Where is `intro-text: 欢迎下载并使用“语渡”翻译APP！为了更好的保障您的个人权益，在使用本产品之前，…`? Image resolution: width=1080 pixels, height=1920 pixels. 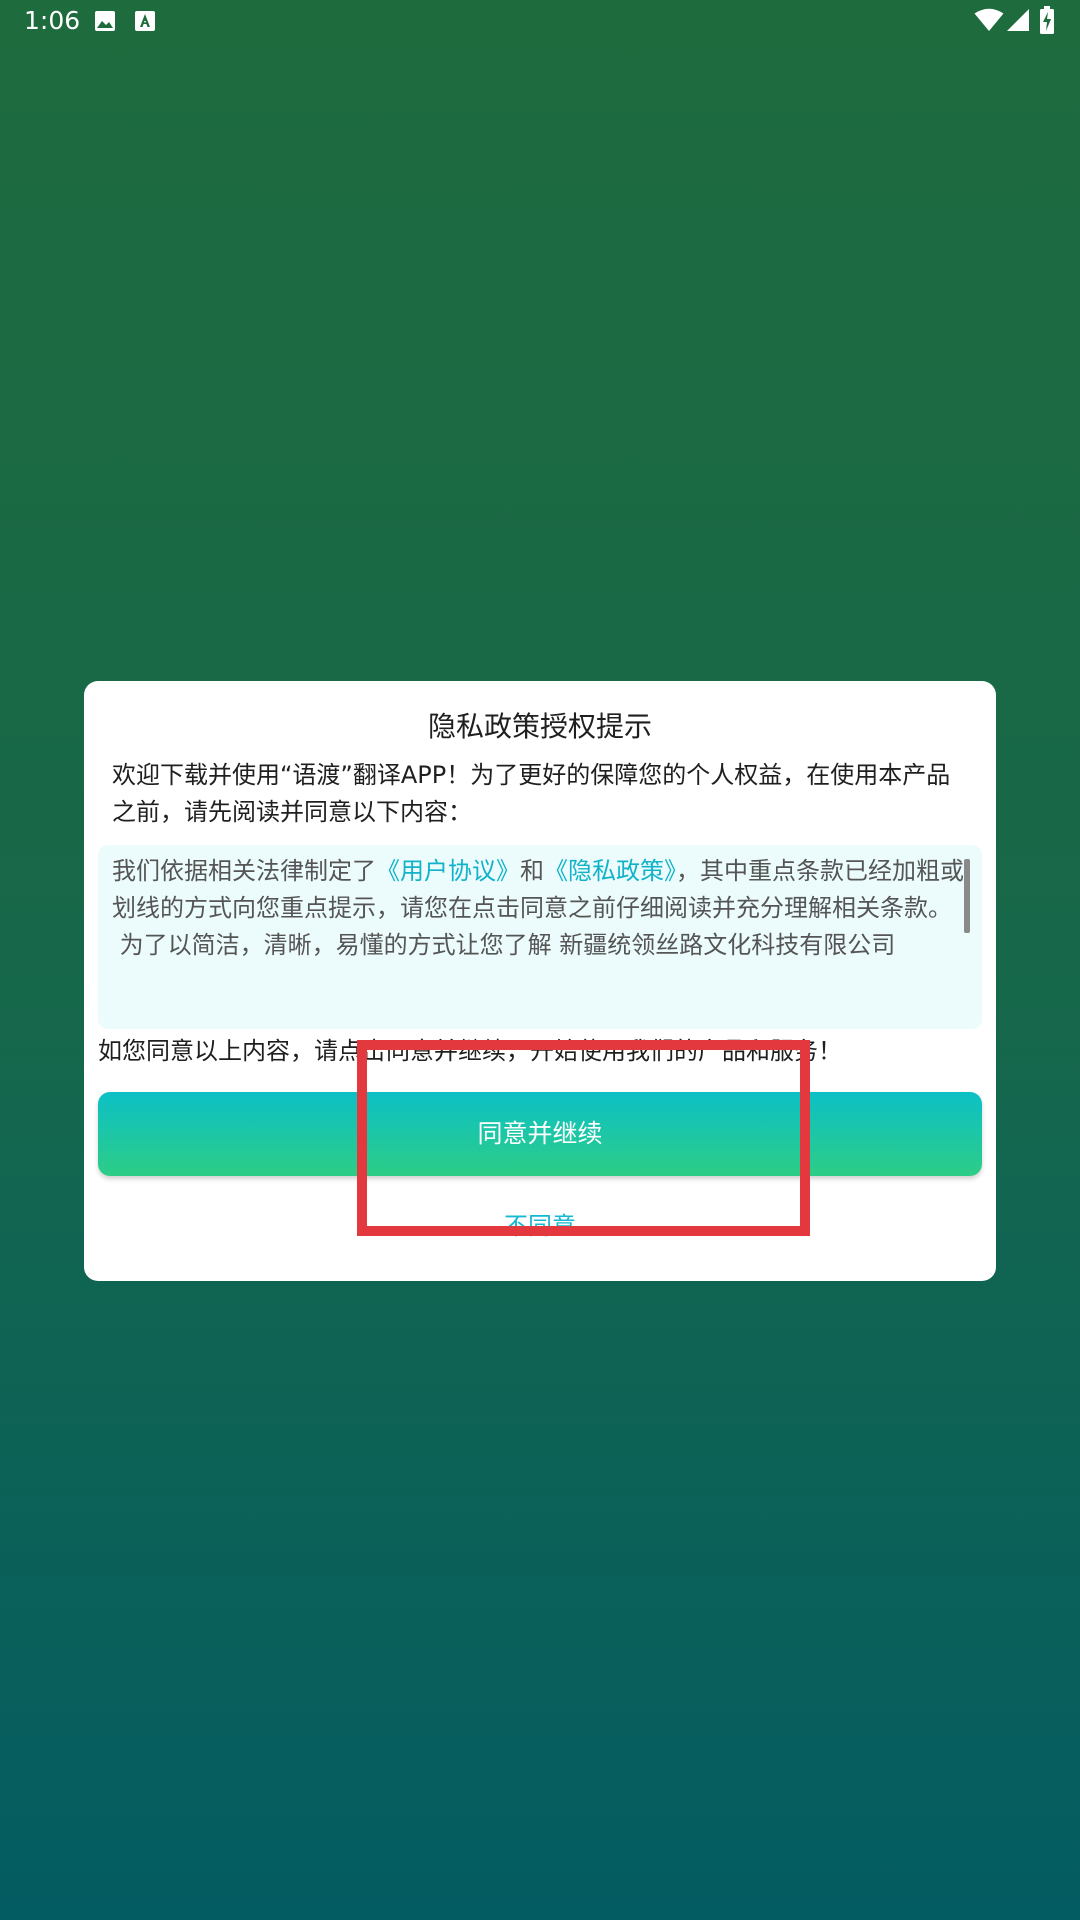 intro-text: 欢迎下载并使用“语渡”翻译APP！为了更好的保障您的个人权益，在使用本产品之前，… is located at coordinates (531, 793).